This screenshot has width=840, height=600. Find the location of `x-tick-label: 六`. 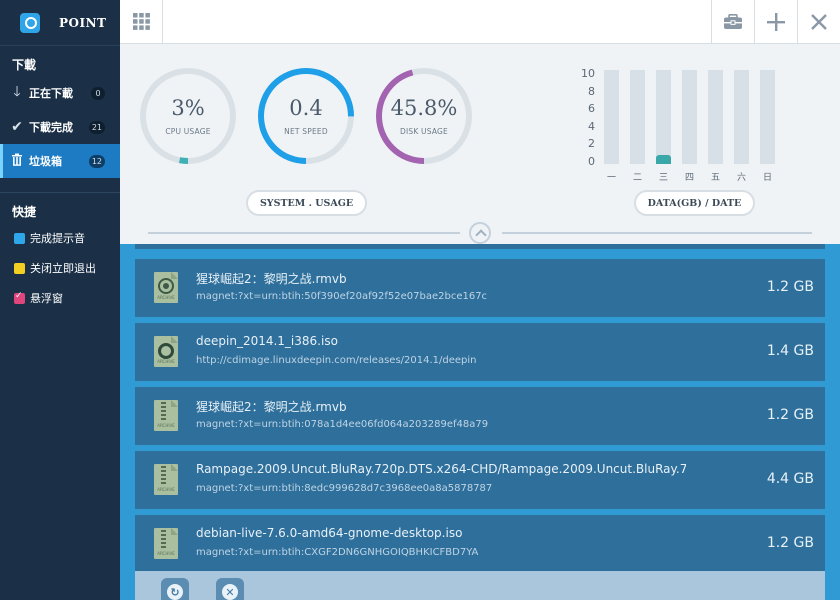

x-tick-label: 六 is located at coordinates (741, 178).